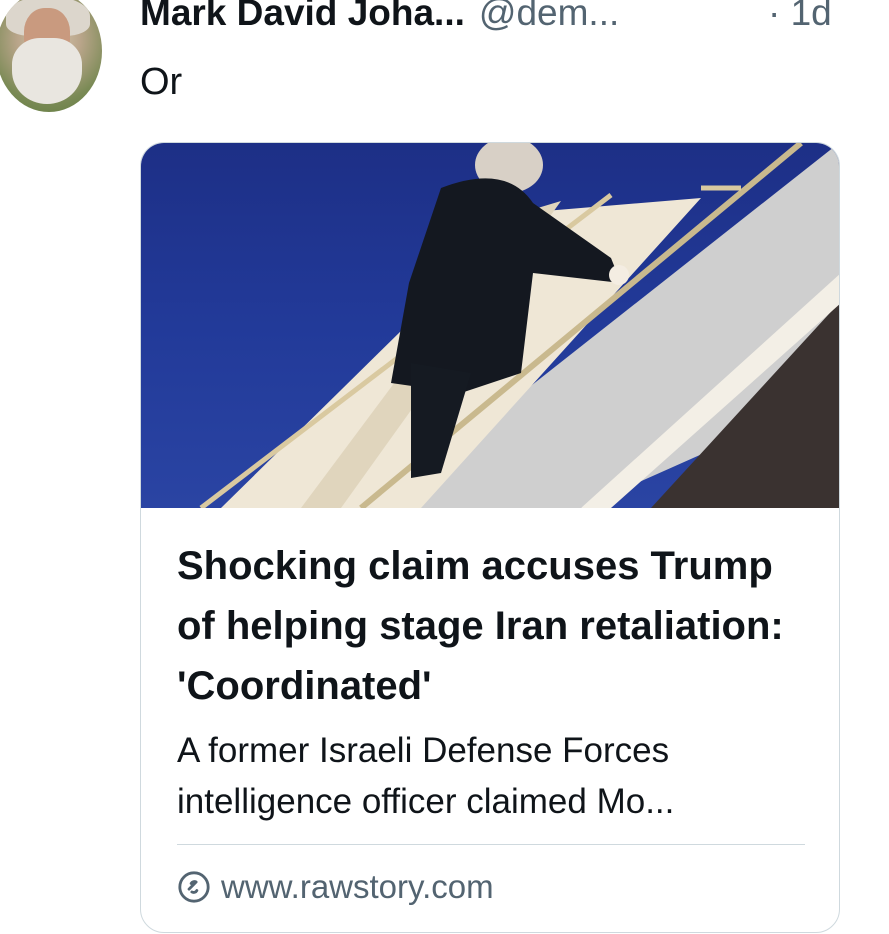 This screenshot has height=934, width=889. I want to click on card-divider, so click(491, 844).